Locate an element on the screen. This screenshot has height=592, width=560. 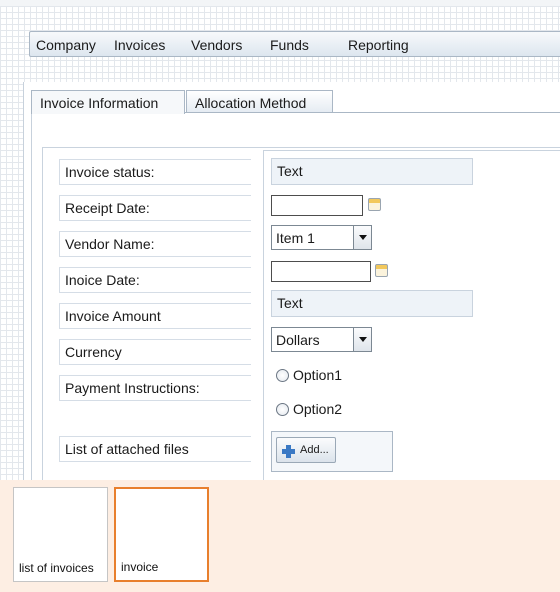
menu-reporting: Reporting is located at coordinates (378, 45).